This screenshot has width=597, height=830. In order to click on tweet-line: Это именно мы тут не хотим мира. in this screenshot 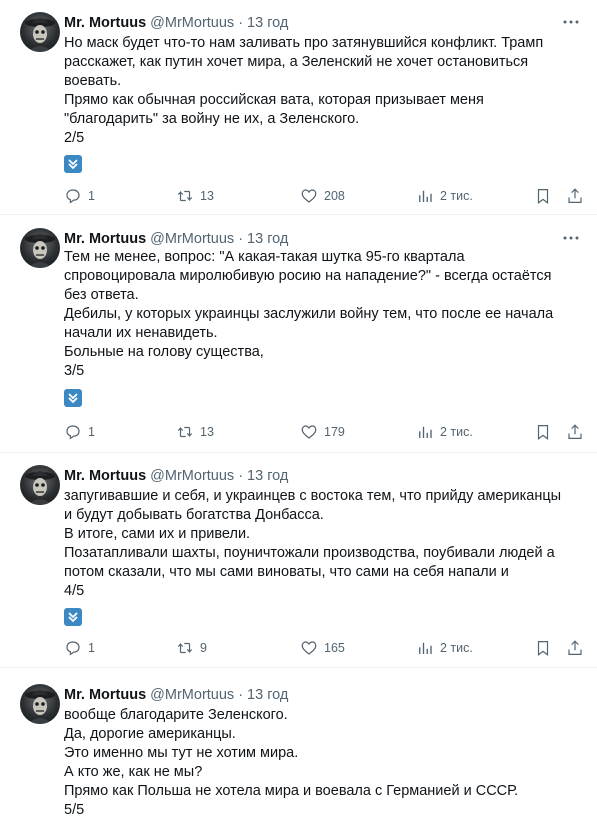, I will do `click(181, 753)`.